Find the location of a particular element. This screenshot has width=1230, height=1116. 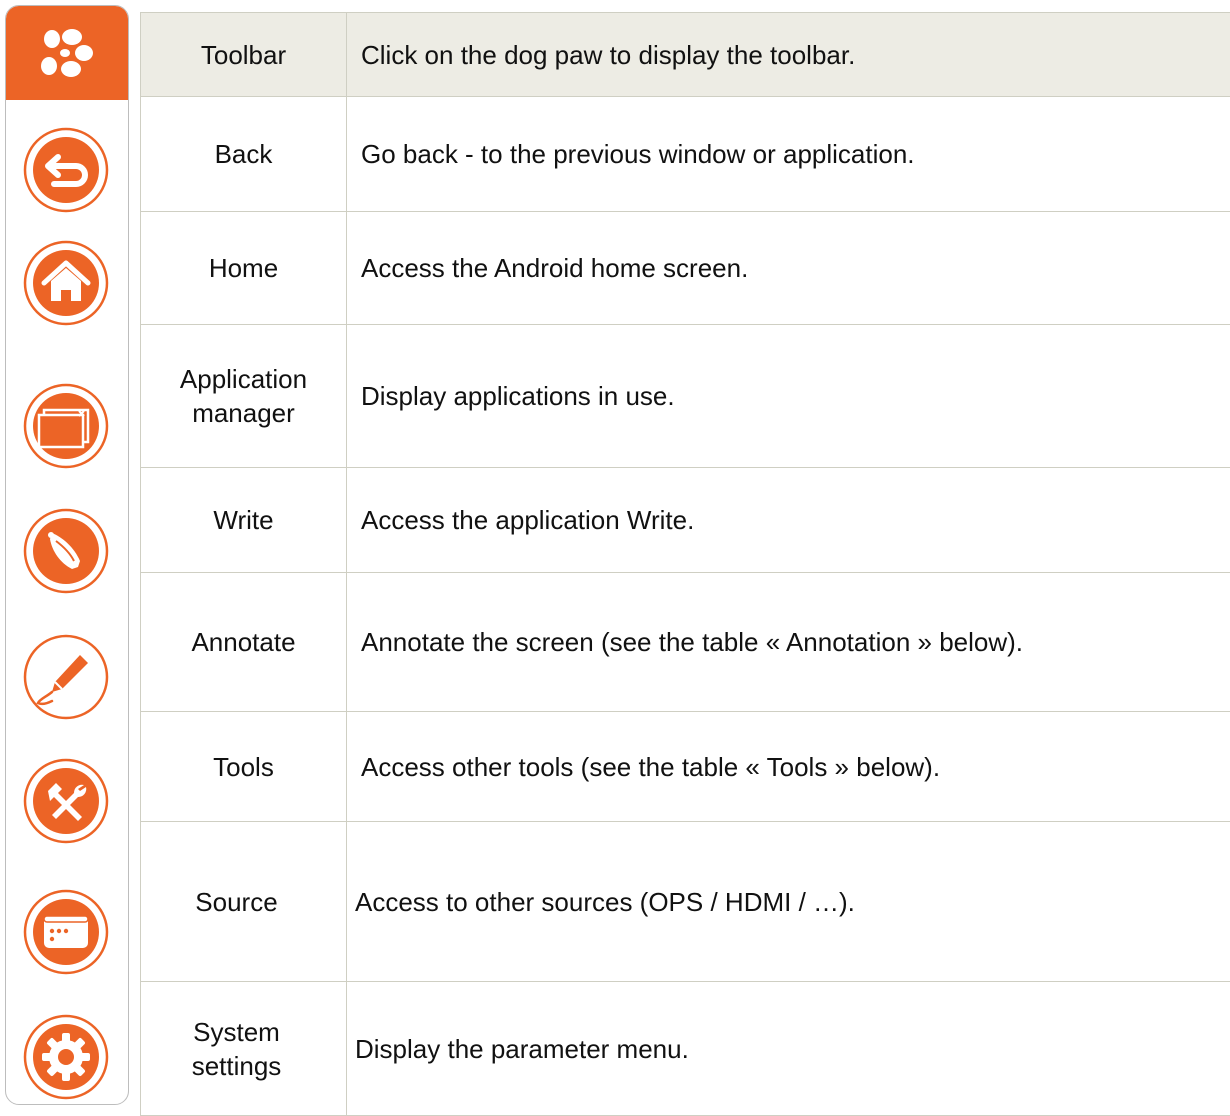

application-manager-button is located at coordinates (66, 426).